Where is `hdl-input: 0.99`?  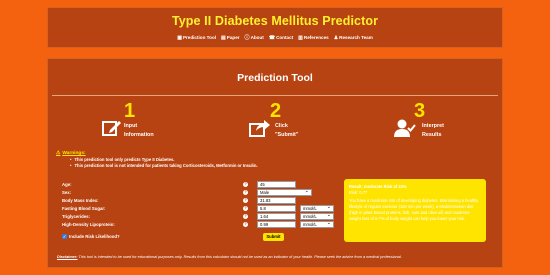
hdl-input: 0.99 is located at coordinates (276, 224).